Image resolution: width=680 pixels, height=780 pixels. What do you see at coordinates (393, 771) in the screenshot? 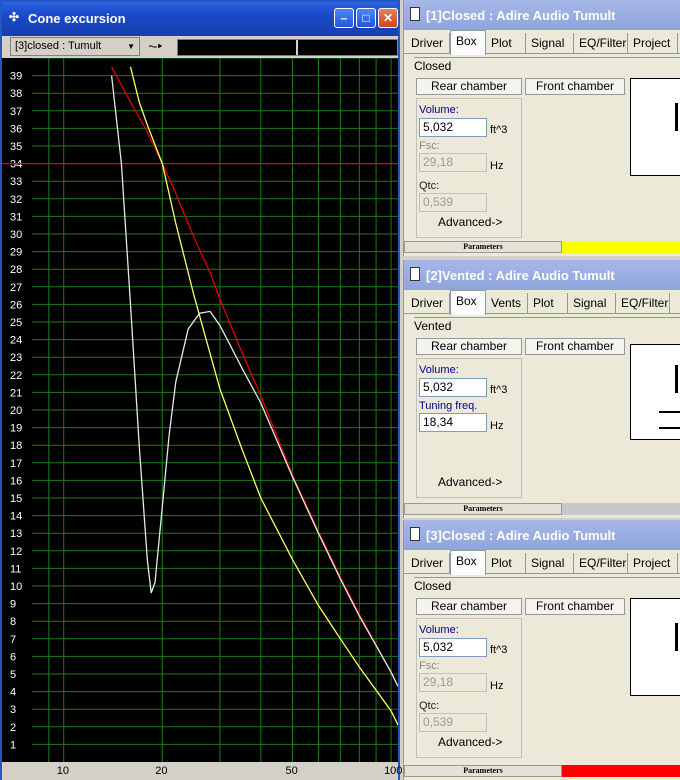
I see `x-tick-label: 100` at bounding box center [393, 771].